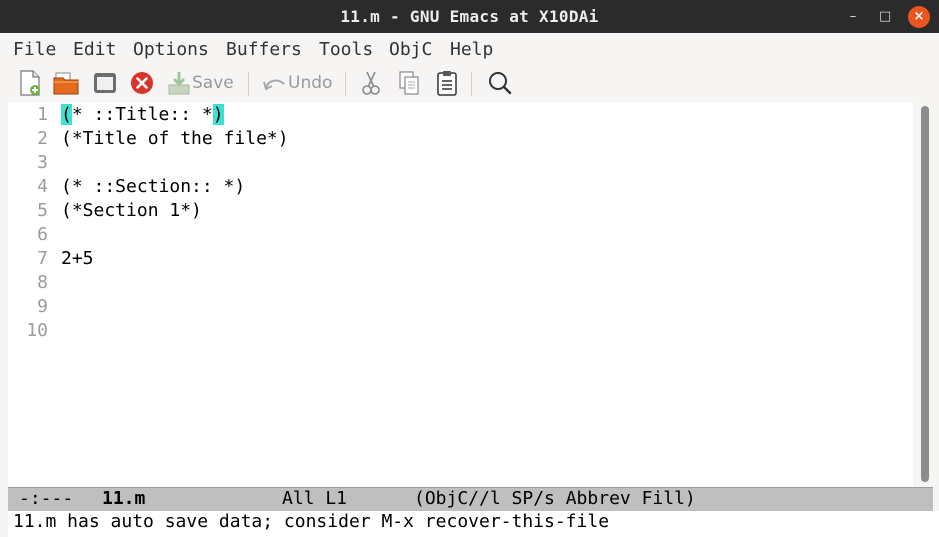  I want to click on kill-buffer-icon, so click(142, 83).